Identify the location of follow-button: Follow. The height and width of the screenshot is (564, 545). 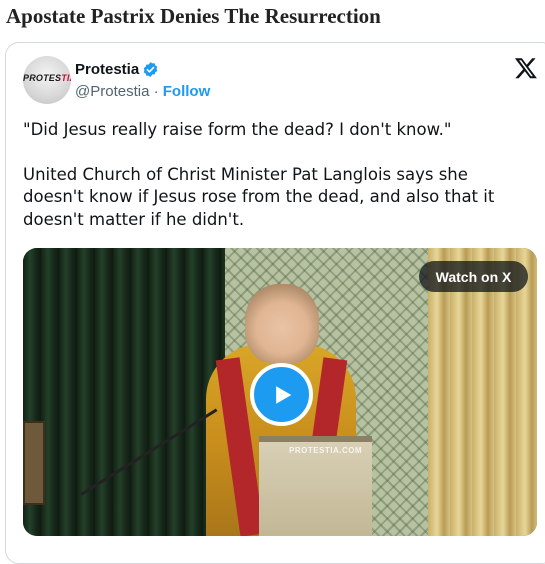
(187, 91).